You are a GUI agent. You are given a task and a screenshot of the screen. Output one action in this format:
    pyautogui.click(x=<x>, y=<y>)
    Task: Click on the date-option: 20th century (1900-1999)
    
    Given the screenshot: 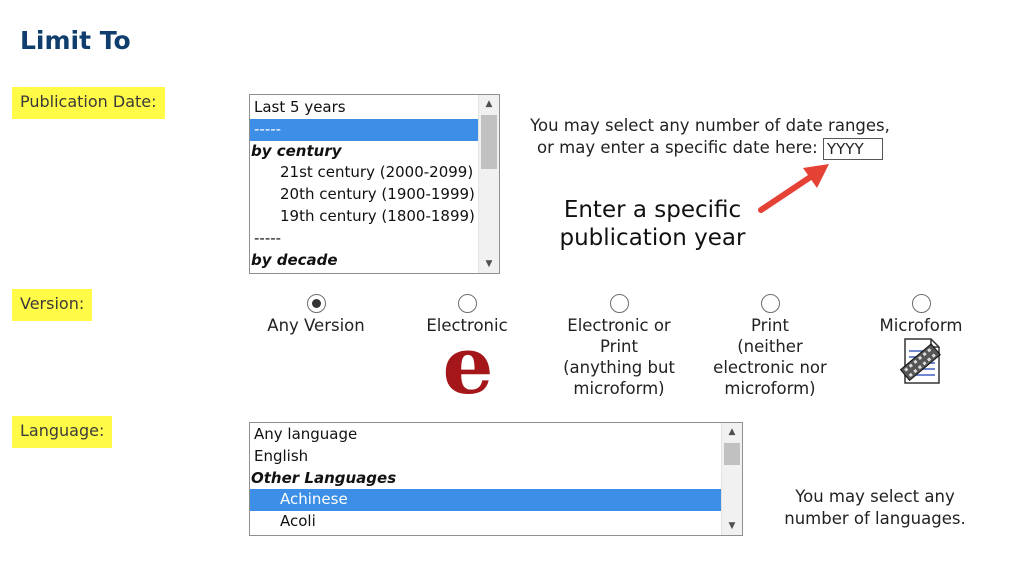 What is the action you would take?
    pyautogui.click(x=364, y=195)
    